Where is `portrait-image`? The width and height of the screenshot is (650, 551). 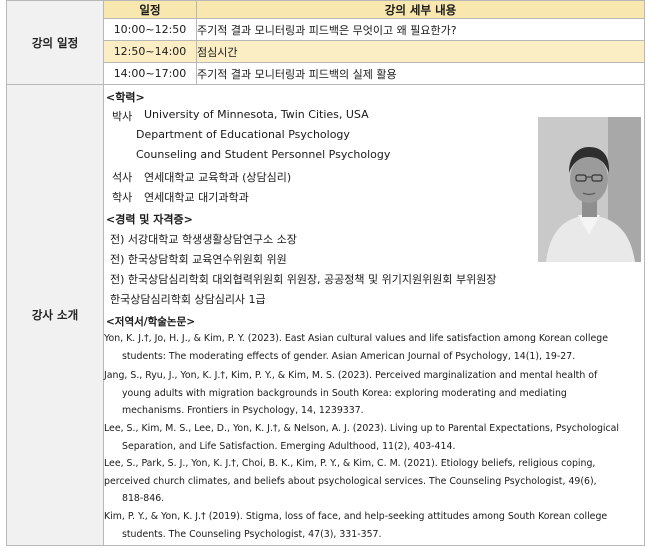 portrait-image is located at coordinates (589, 189).